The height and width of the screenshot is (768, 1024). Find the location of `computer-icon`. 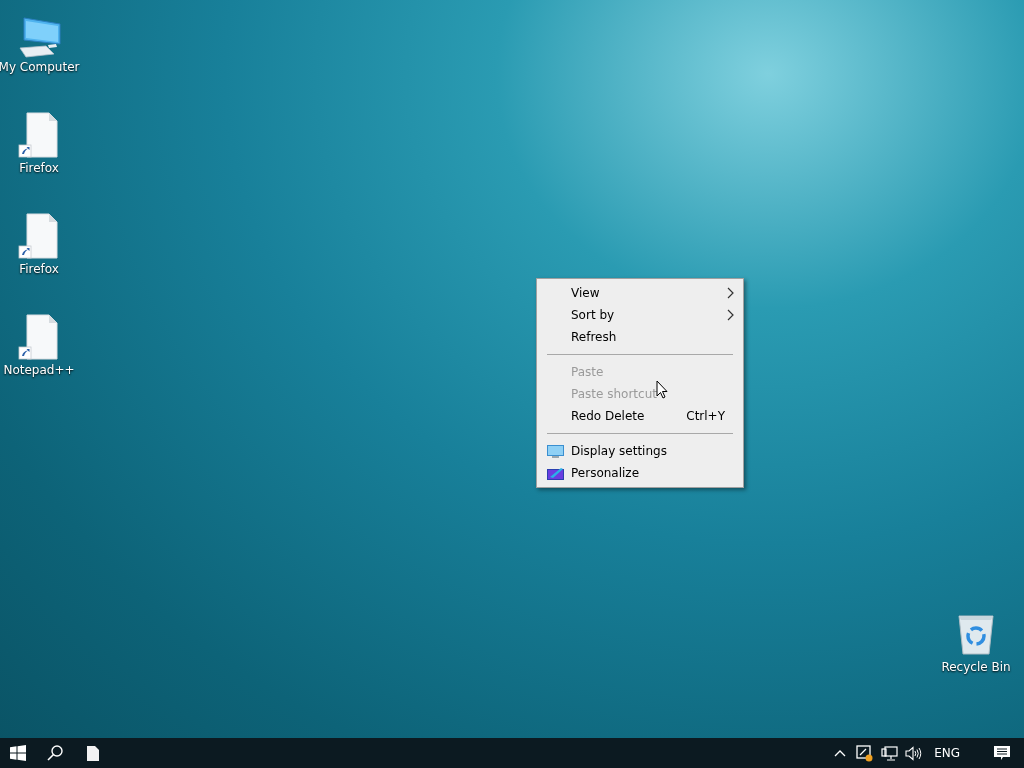

computer-icon is located at coordinates (39, 37).